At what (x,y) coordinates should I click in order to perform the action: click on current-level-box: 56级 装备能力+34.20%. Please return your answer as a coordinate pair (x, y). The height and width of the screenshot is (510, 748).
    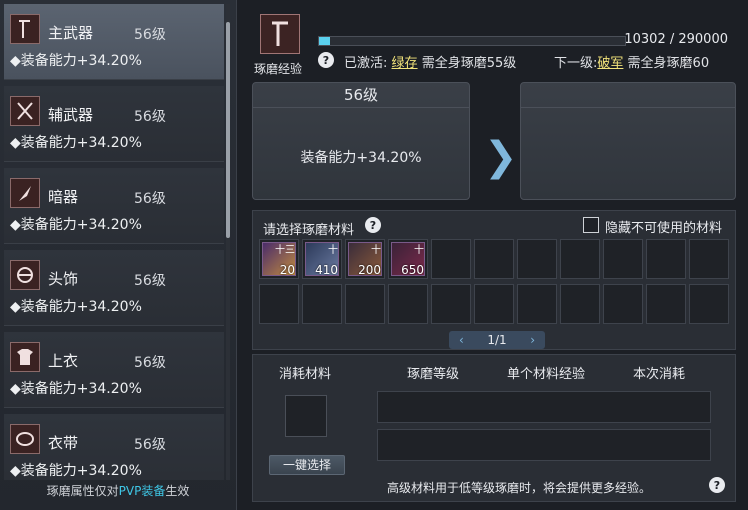
    Looking at the image, I should click on (361, 141).